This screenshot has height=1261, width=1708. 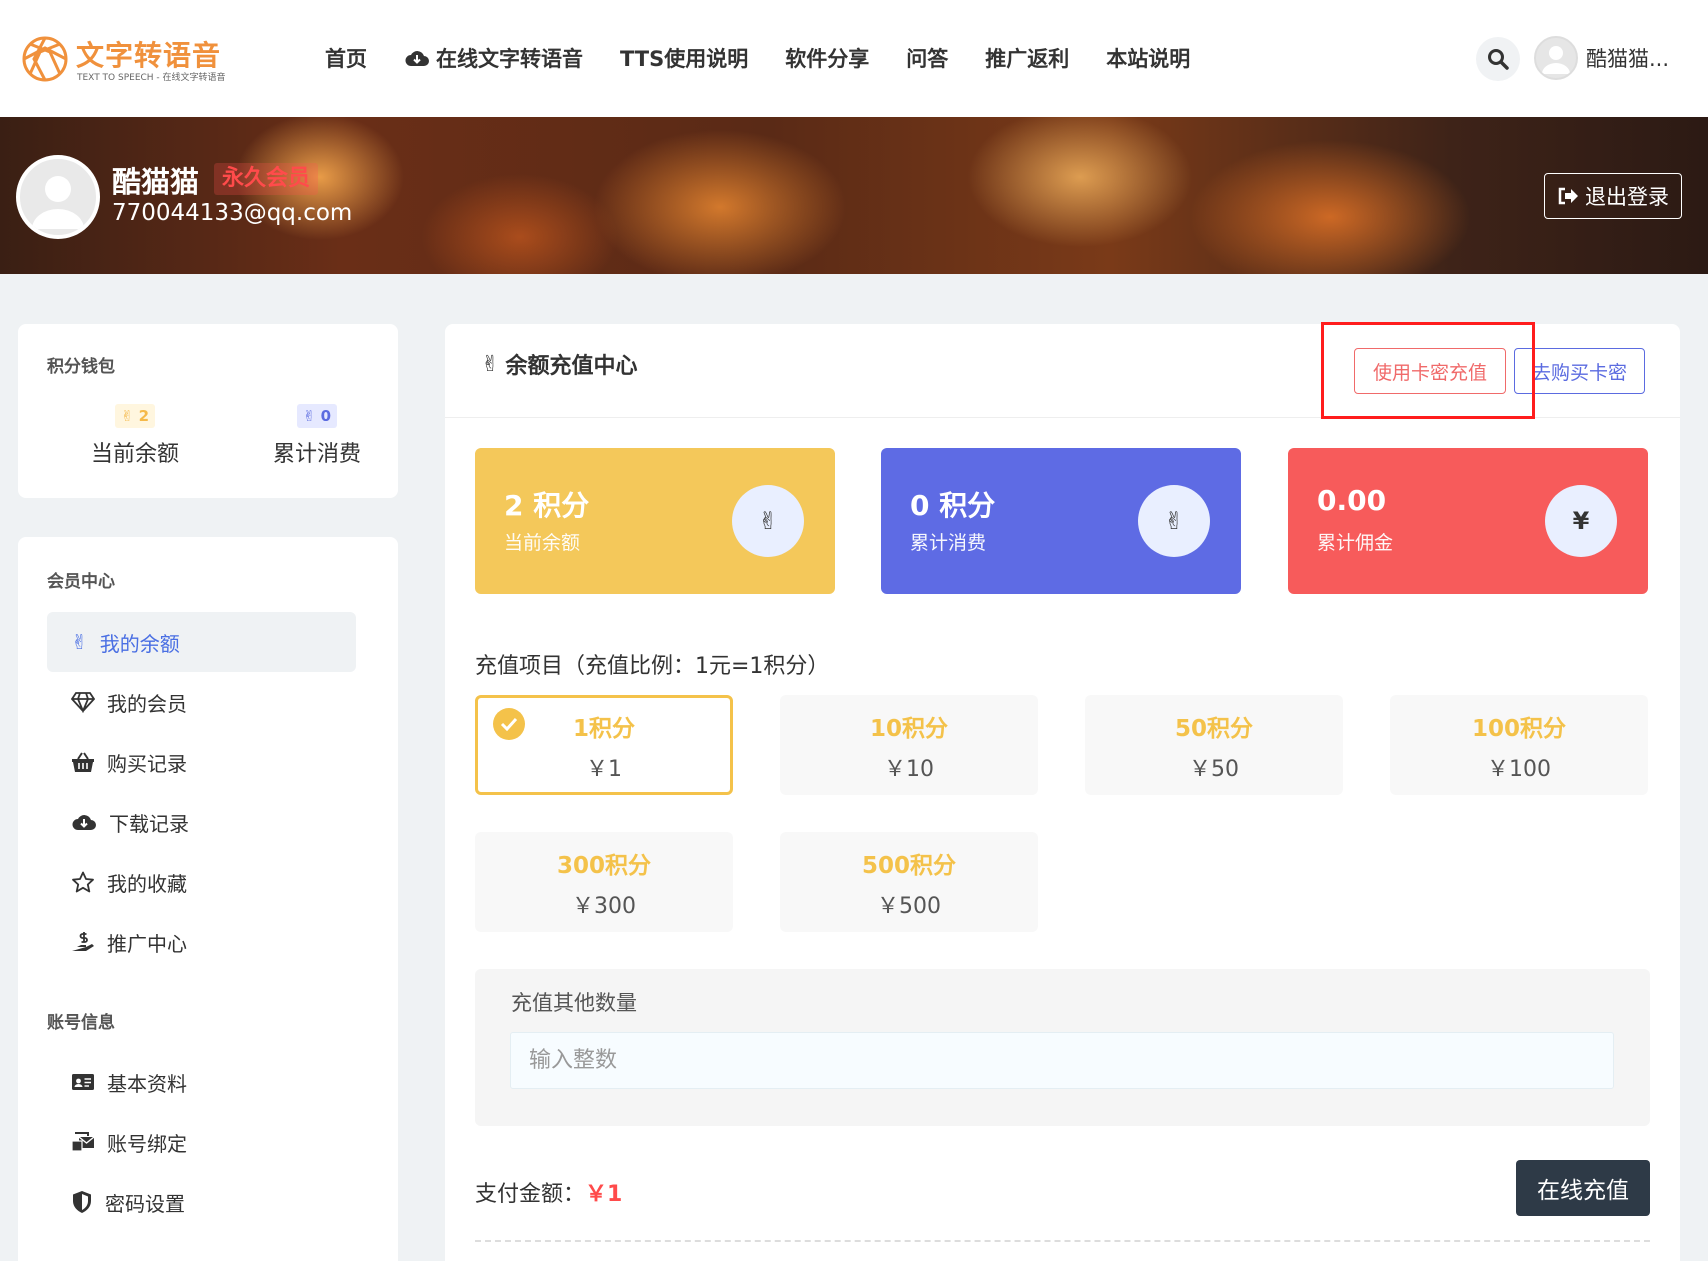 What do you see at coordinates (201, 702) in the screenshot?
I see `menu-my-membership: 我的会员` at bounding box center [201, 702].